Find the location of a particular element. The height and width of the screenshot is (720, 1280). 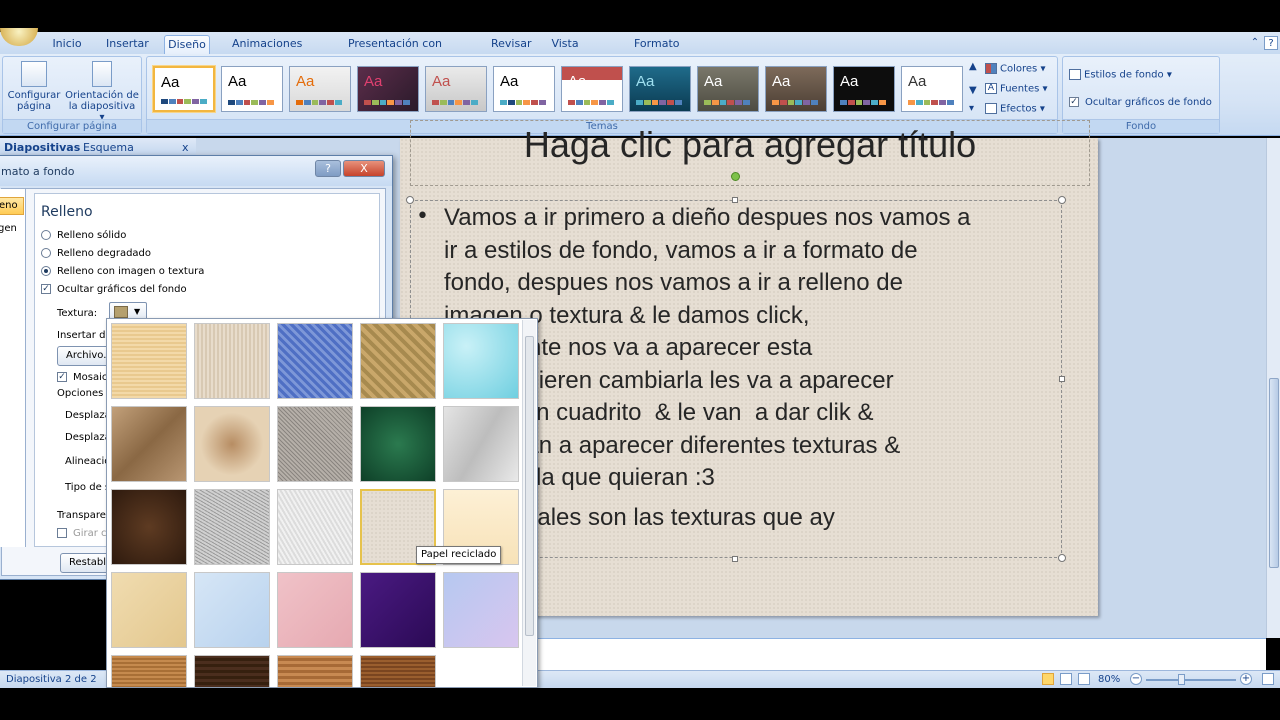

tab-inicio: Inicio is located at coordinates (67, 44).